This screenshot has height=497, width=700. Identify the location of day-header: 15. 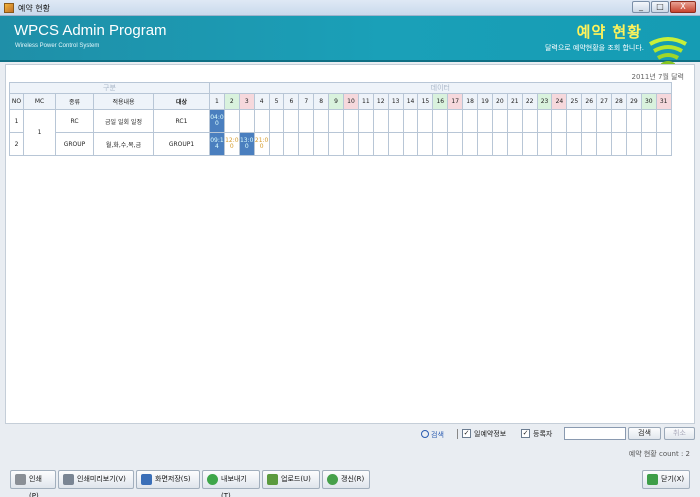
(425, 101).